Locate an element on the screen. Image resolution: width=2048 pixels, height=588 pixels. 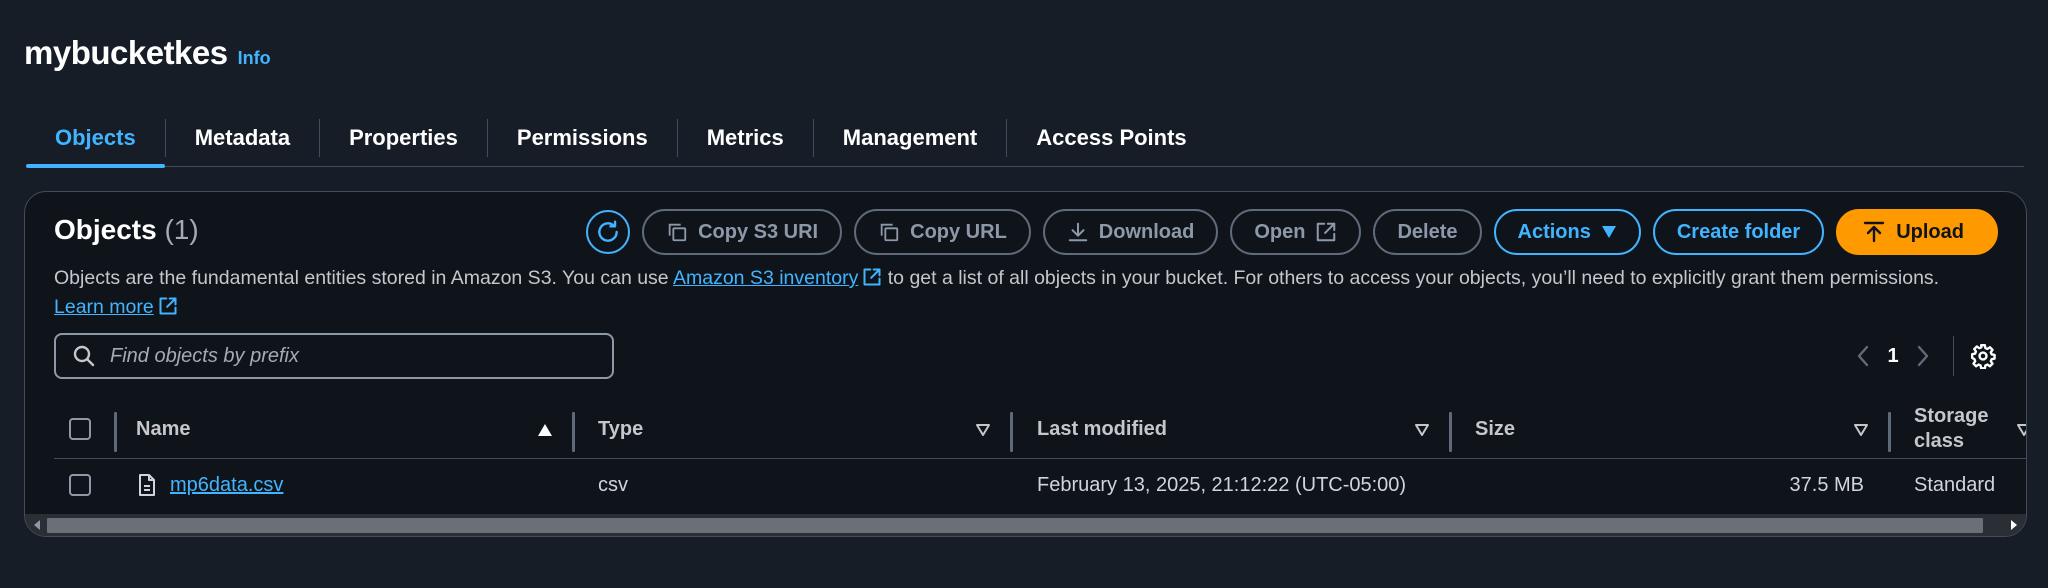
copy-s3-uri-button: Copy S3 URI is located at coordinates (742, 232).